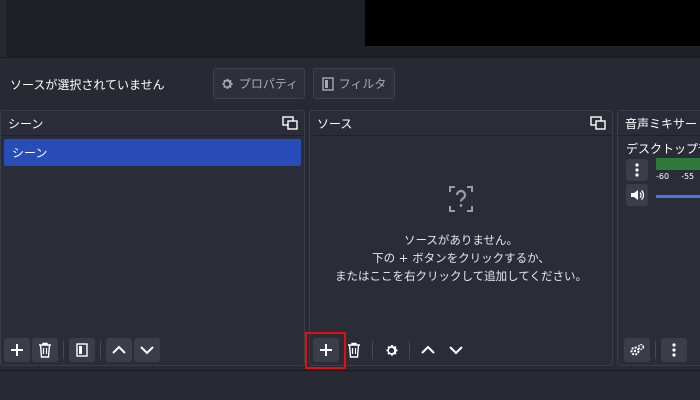  Describe the element at coordinates (152, 123) in the screenshot. I see `scenes-dock-header: シーン` at that location.